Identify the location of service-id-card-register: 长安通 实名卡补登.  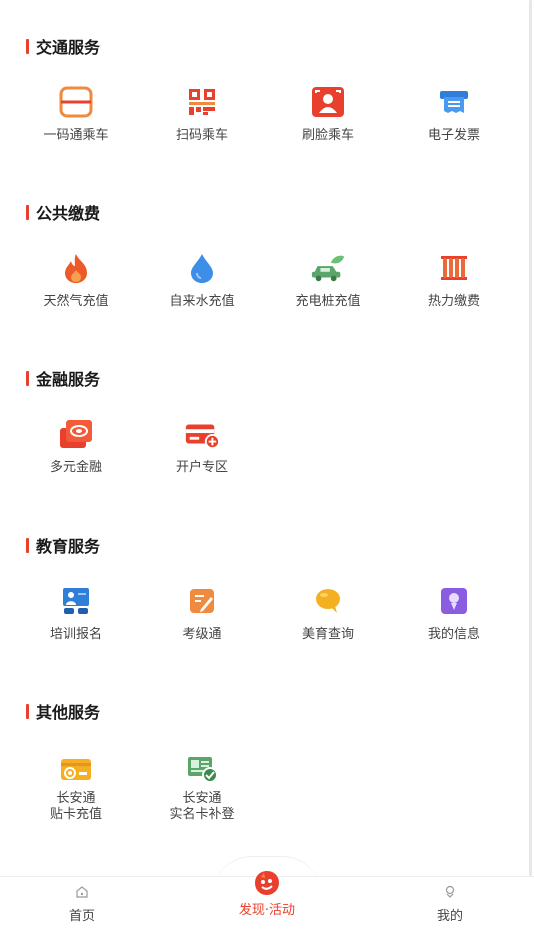
(202, 787).